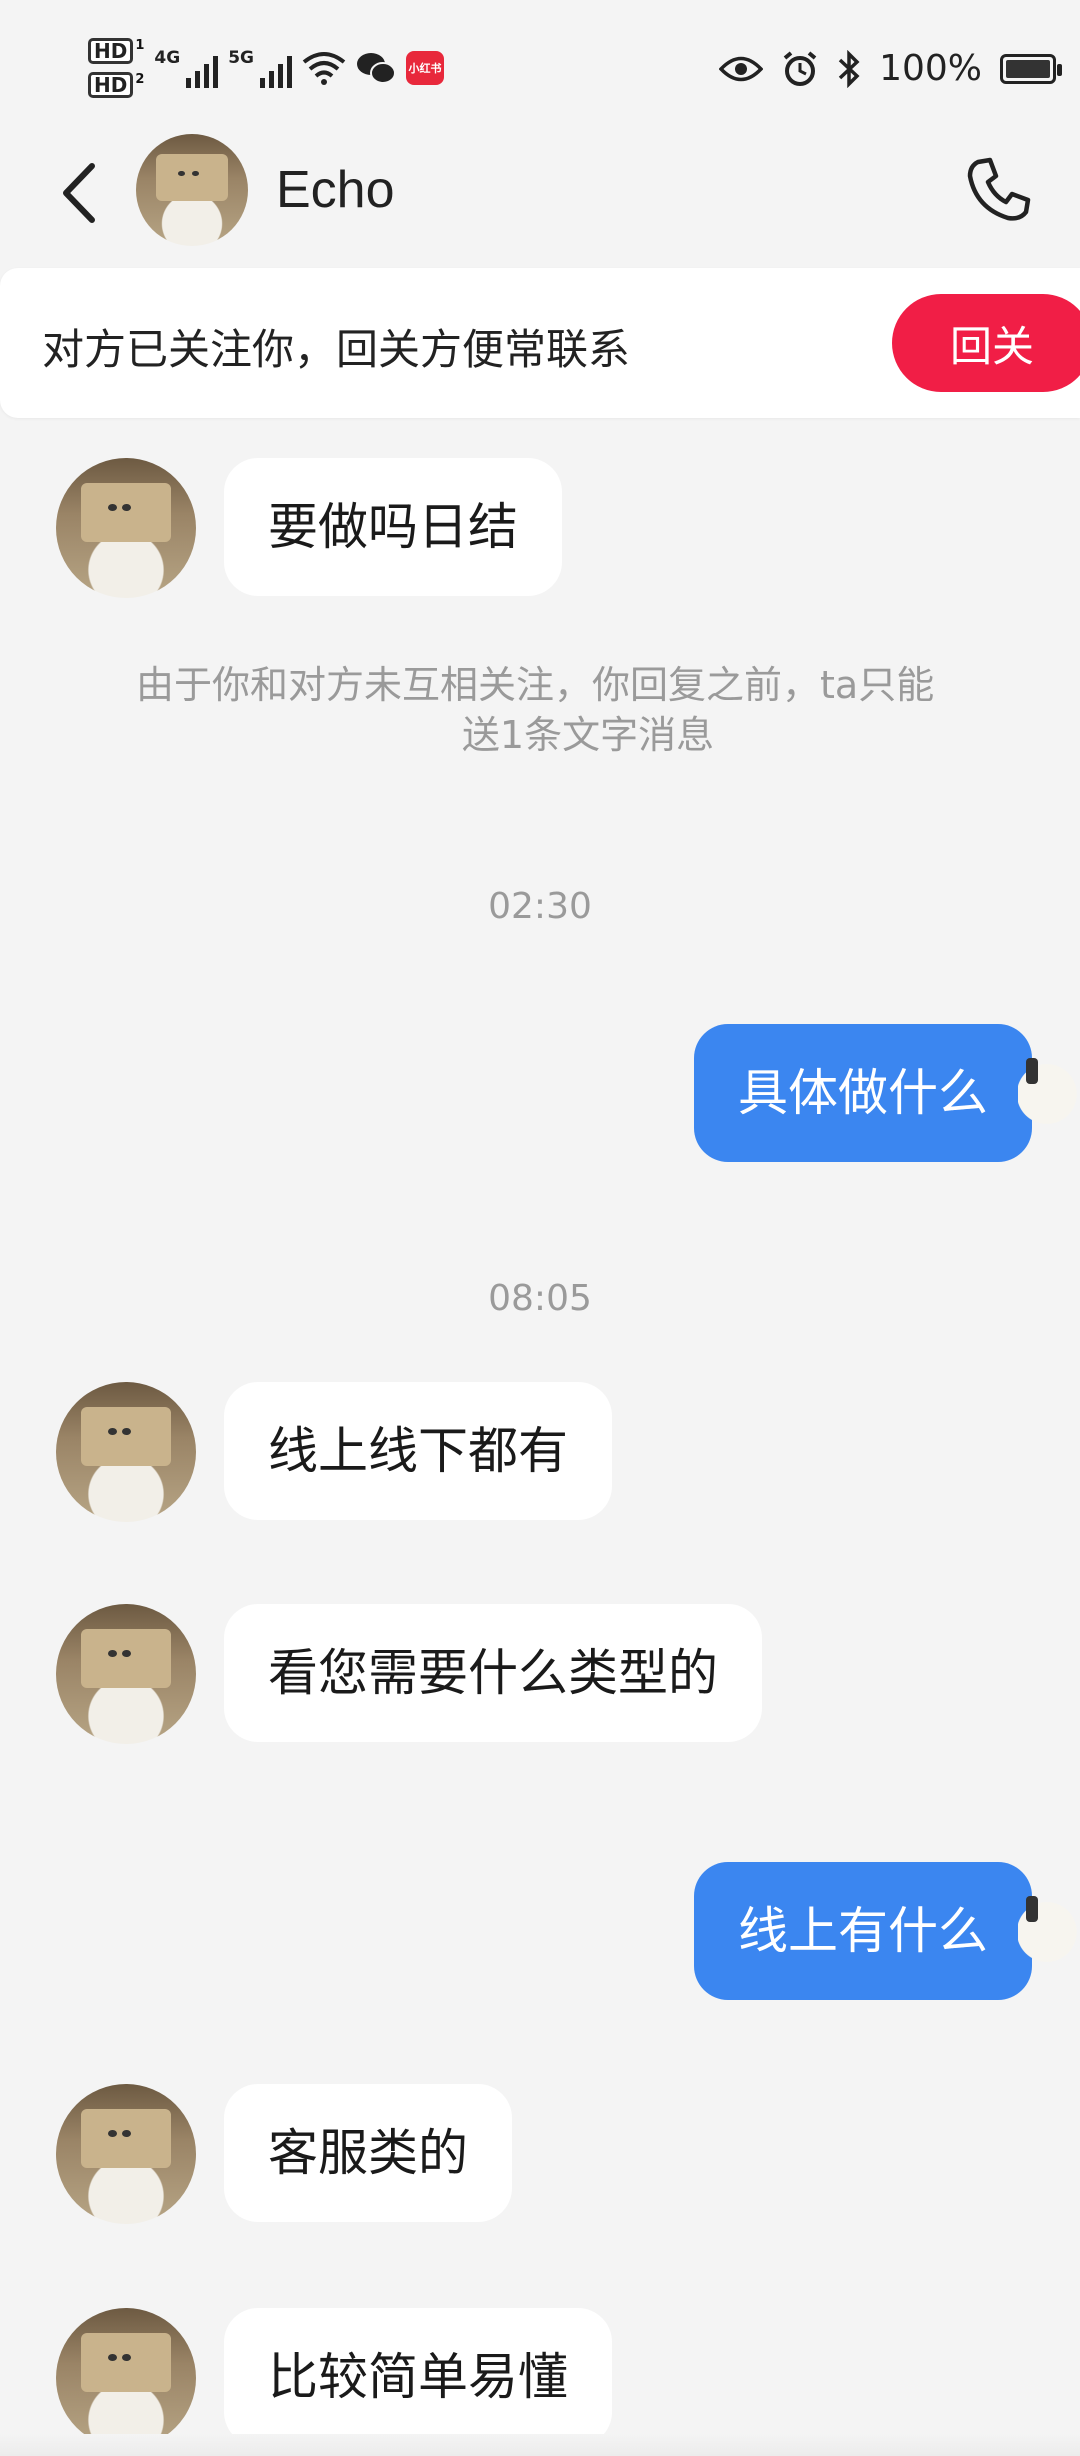  I want to click on incoming-message: 比较简单易懂, so click(418, 2377).